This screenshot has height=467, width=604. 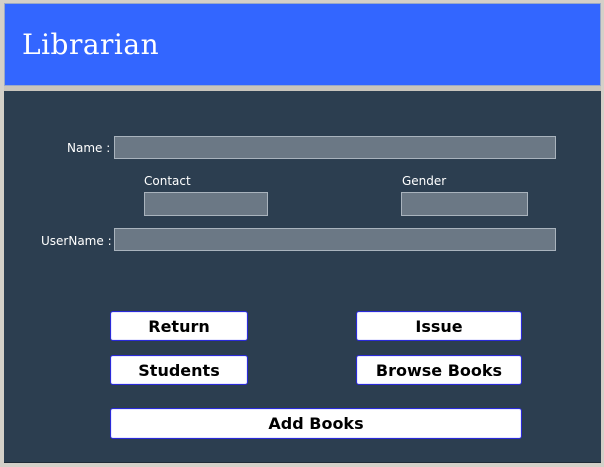 I want to click on name-label: Name :, so click(x=89, y=148).